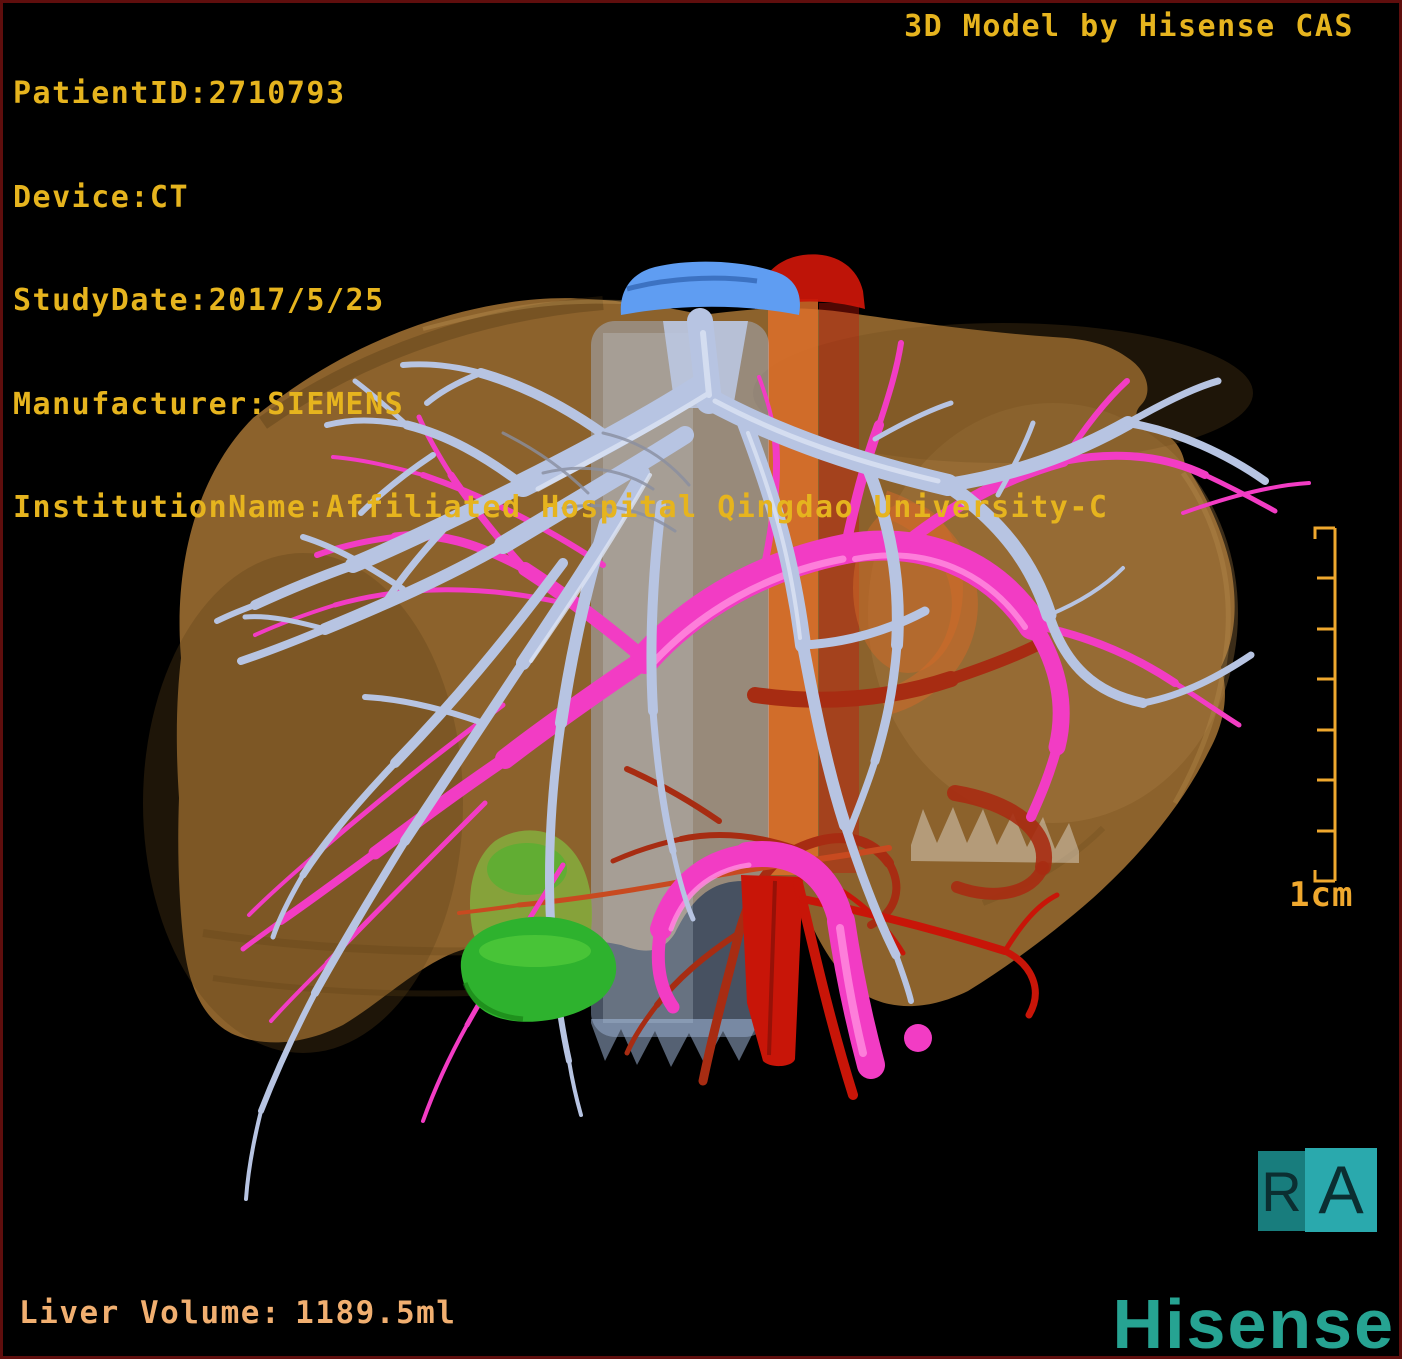 Image resolution: width=1402 pixels, height=1359 pixels. What do you see at coordinates (1321, 895) in the screenshot?
I see `scale-bar-label: 1cm` at bounding box center [1321, 895].